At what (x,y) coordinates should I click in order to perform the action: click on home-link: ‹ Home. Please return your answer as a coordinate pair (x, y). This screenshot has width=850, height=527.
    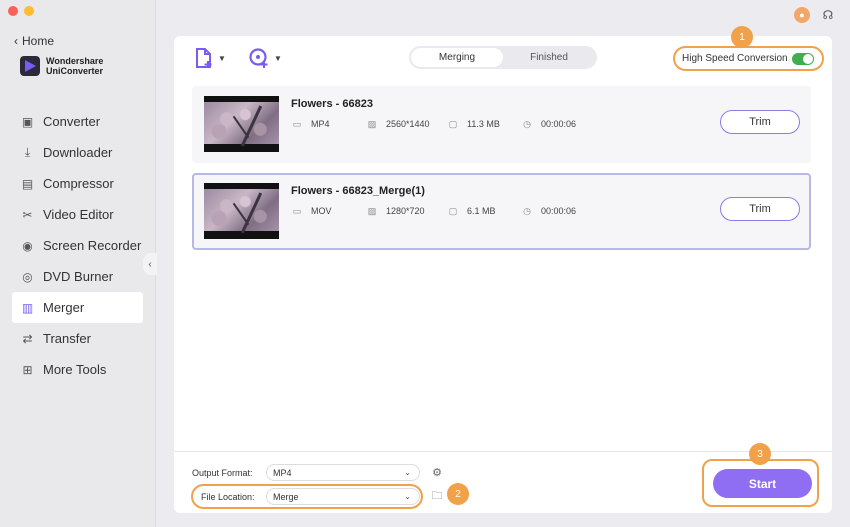
    Looking at the image, I should click on (34, 41).